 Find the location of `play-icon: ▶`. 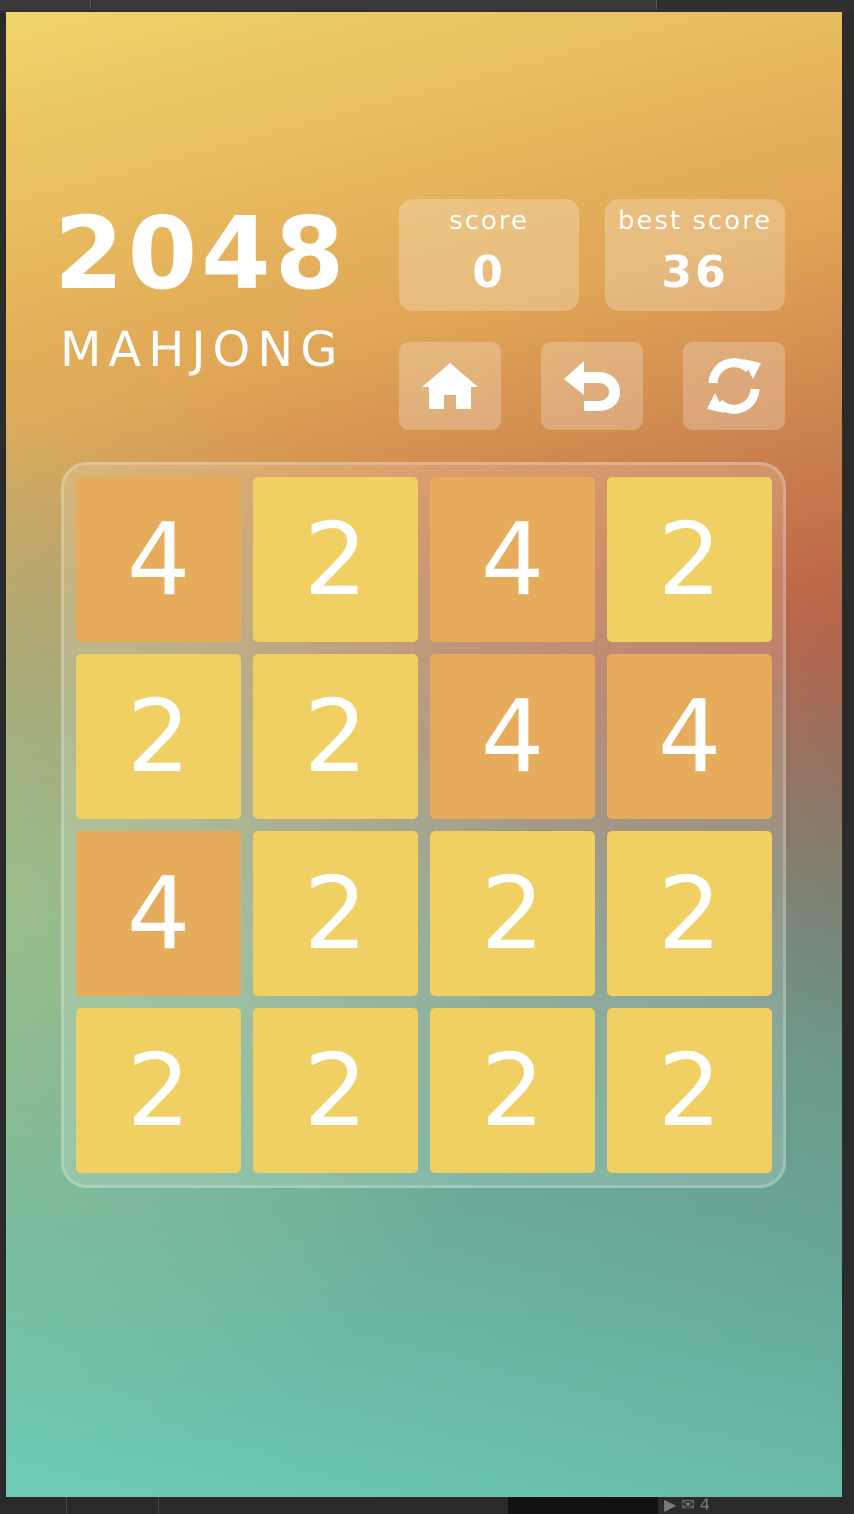

play-icon: ▶ is located at coordinates (670, 1504).